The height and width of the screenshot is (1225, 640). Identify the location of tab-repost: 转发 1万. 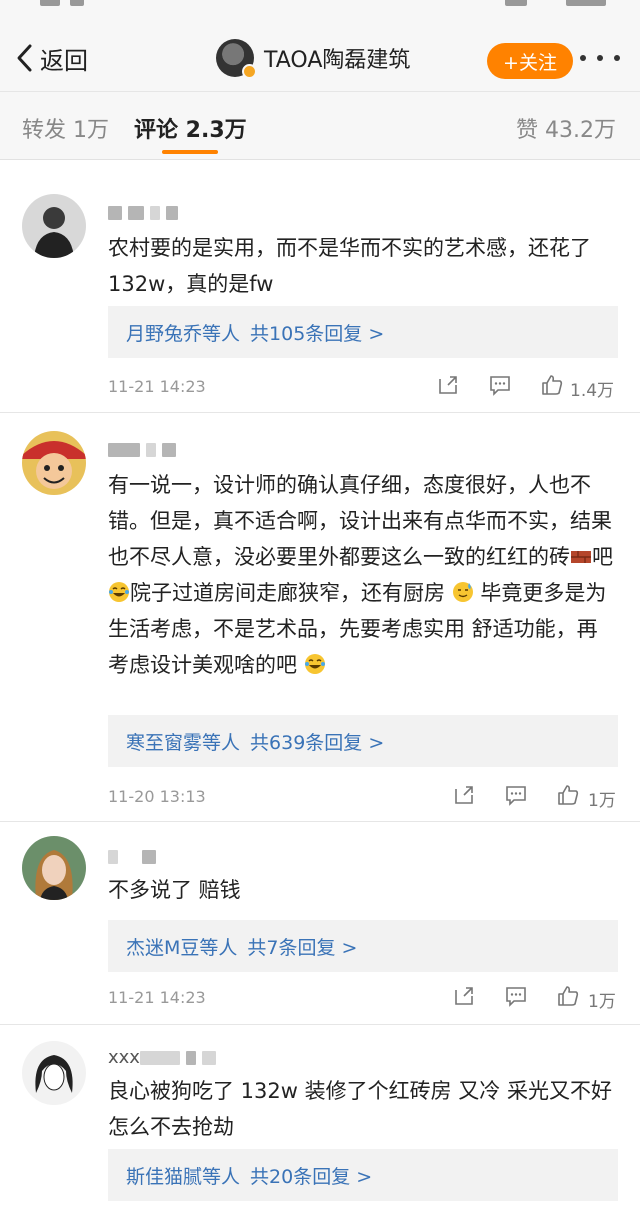
(65, 128).